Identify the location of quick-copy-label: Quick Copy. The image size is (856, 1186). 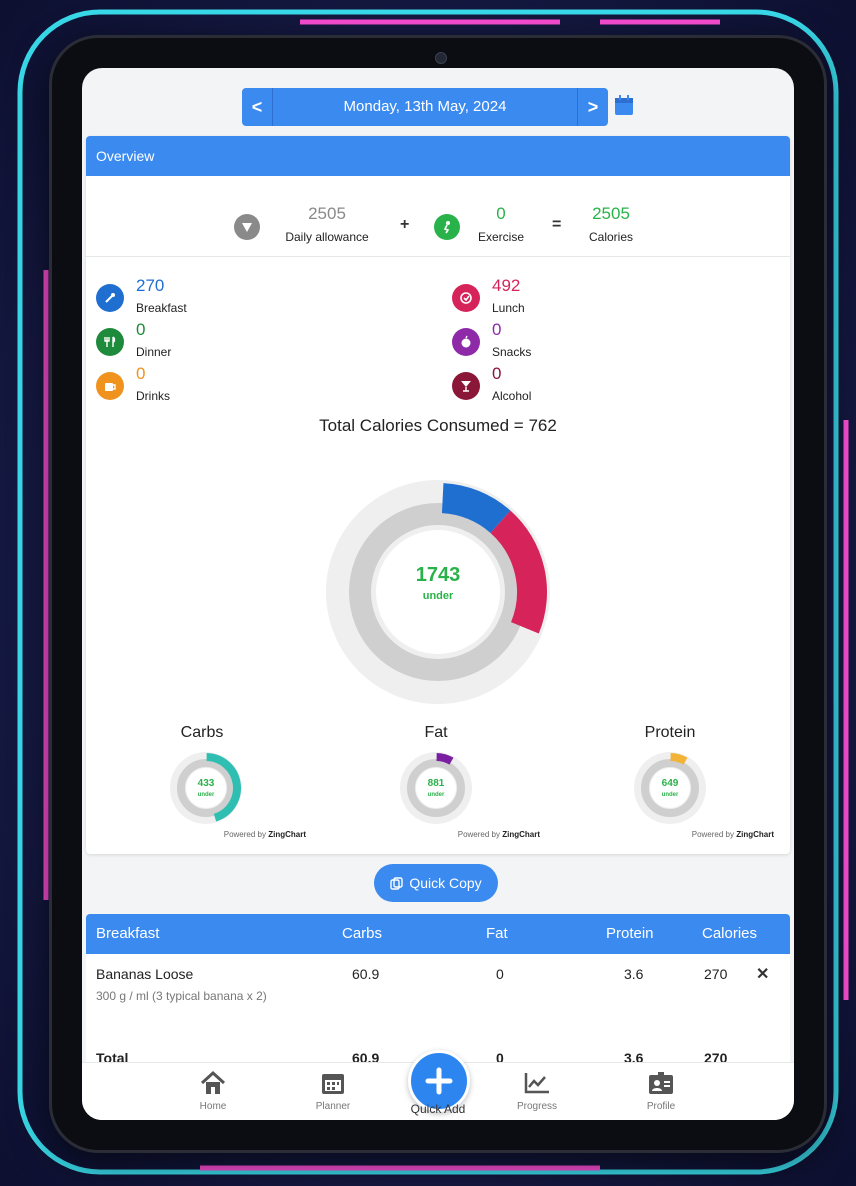
(445, 883).